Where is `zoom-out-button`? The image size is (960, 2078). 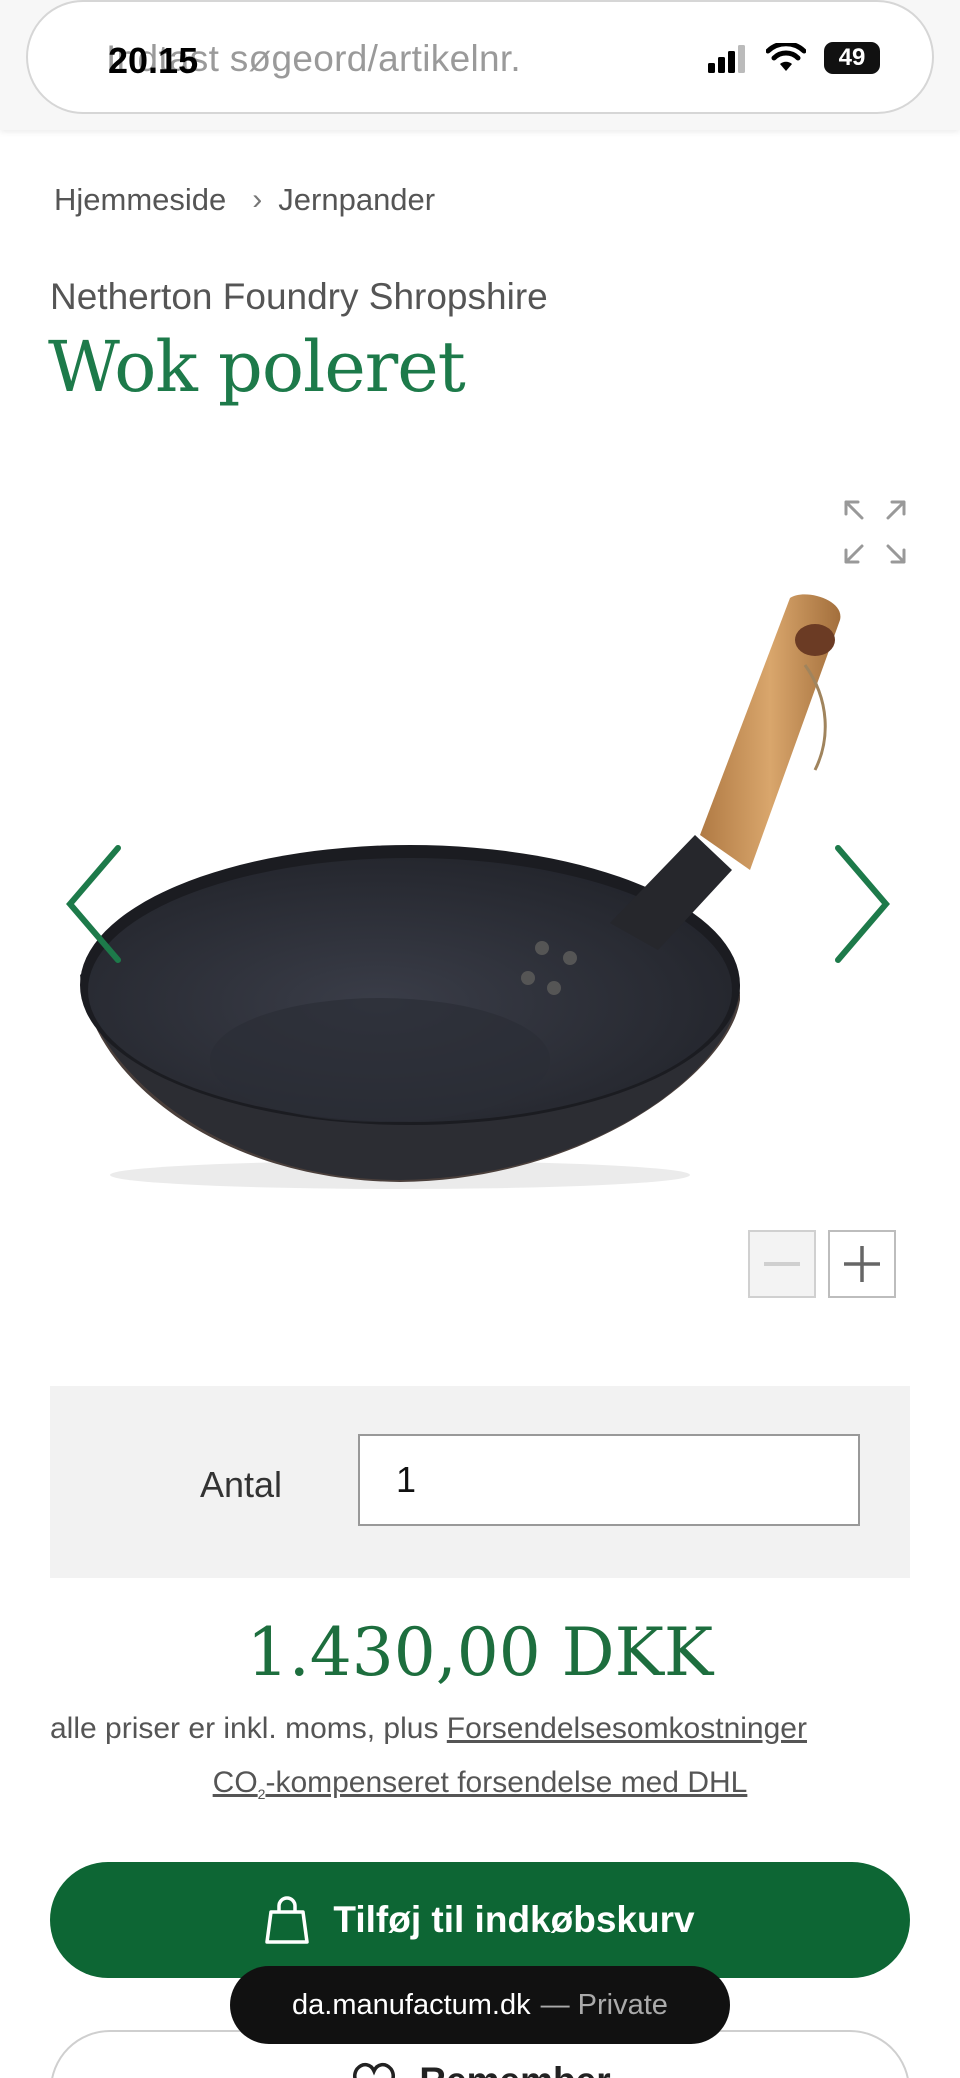
zoom-out-button is located at coordinates (782, 1264).